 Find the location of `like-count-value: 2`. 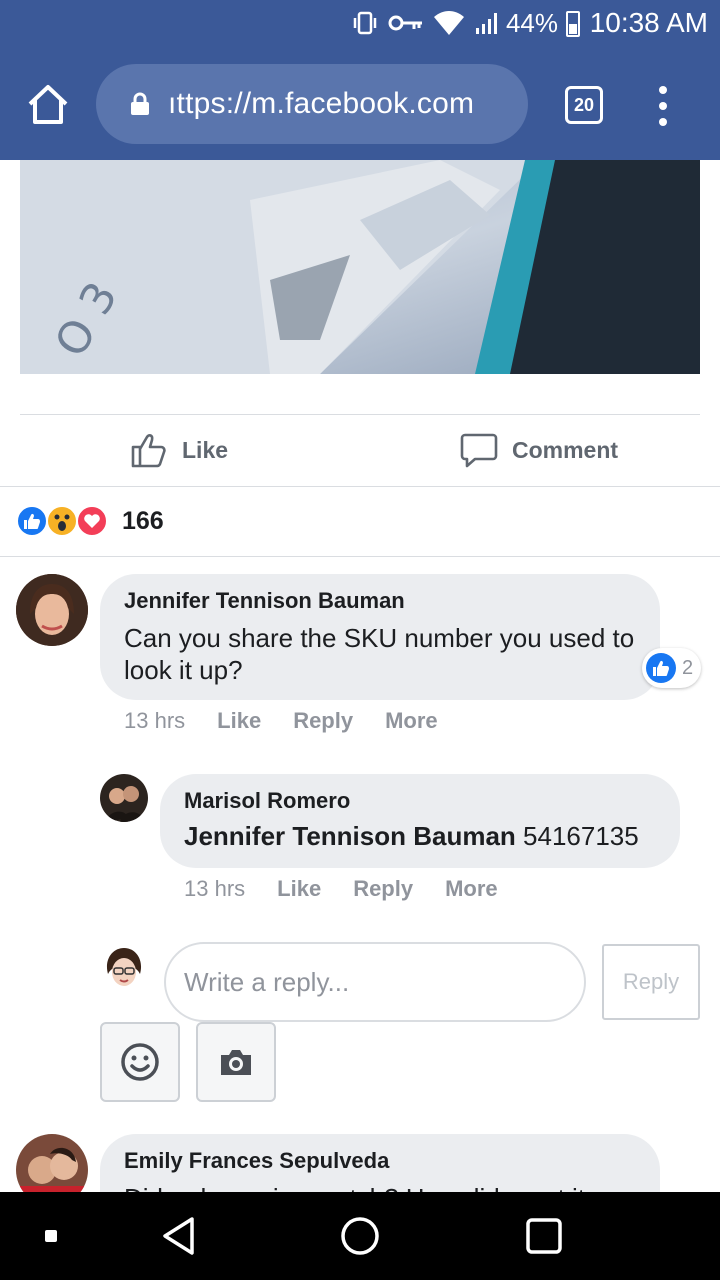

like-count-value: 2 is located at coordinates (688, 667).